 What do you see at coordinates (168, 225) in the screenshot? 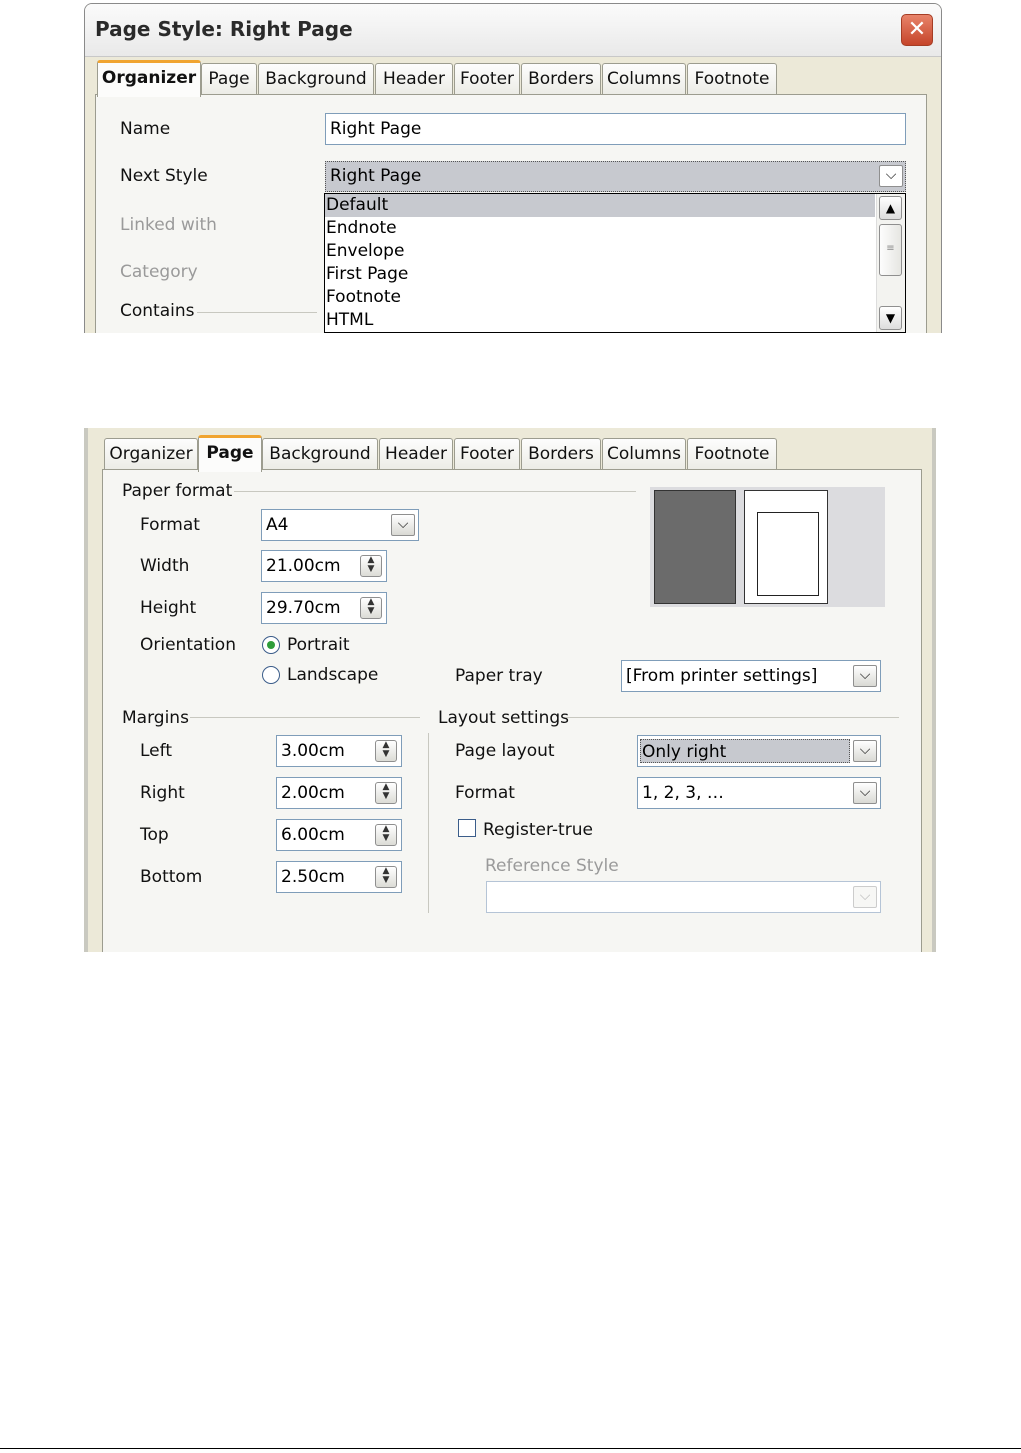
I see `linked-with-label: Linked with` at bounding box center [168, 225].